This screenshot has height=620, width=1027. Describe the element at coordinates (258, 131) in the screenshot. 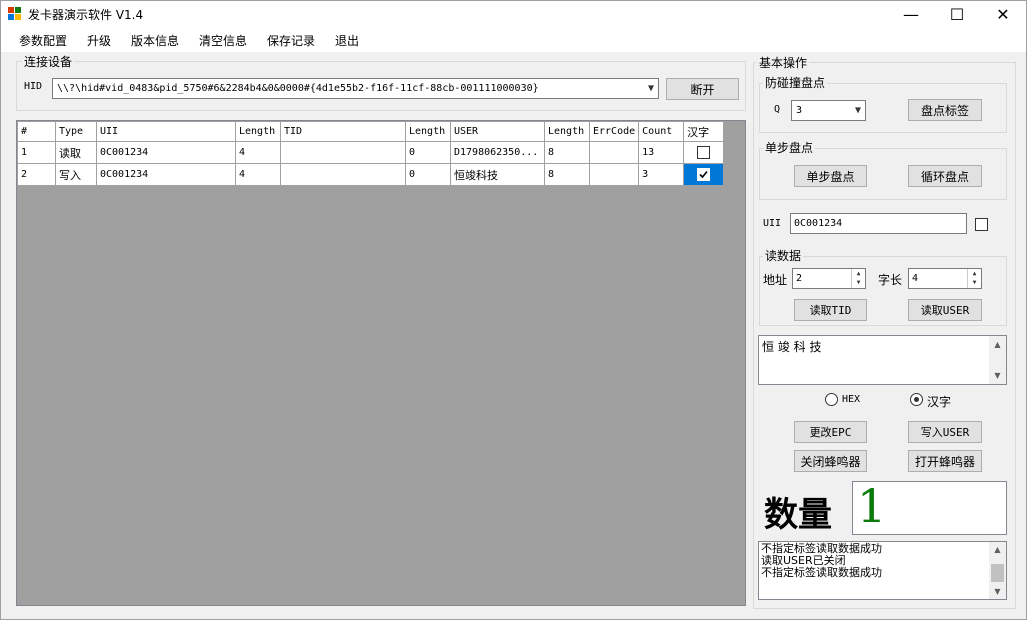

I see `col-length-uii: Length` at that location.